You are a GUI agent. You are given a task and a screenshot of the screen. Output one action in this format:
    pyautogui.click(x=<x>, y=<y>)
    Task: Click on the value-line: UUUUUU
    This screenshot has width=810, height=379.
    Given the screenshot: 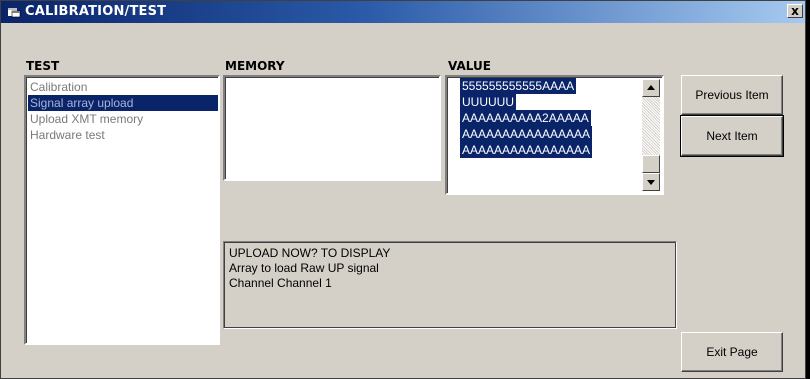 What is the action you would take?
    pyautogui.click(x=488, y=102)
    